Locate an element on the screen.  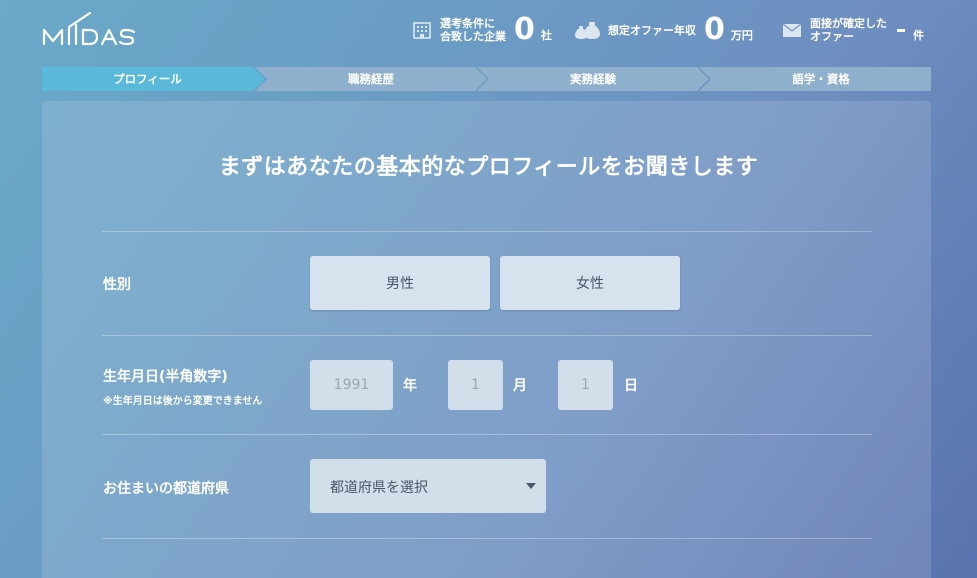
gender-label: 性別 is located at coordinates (117, 285).